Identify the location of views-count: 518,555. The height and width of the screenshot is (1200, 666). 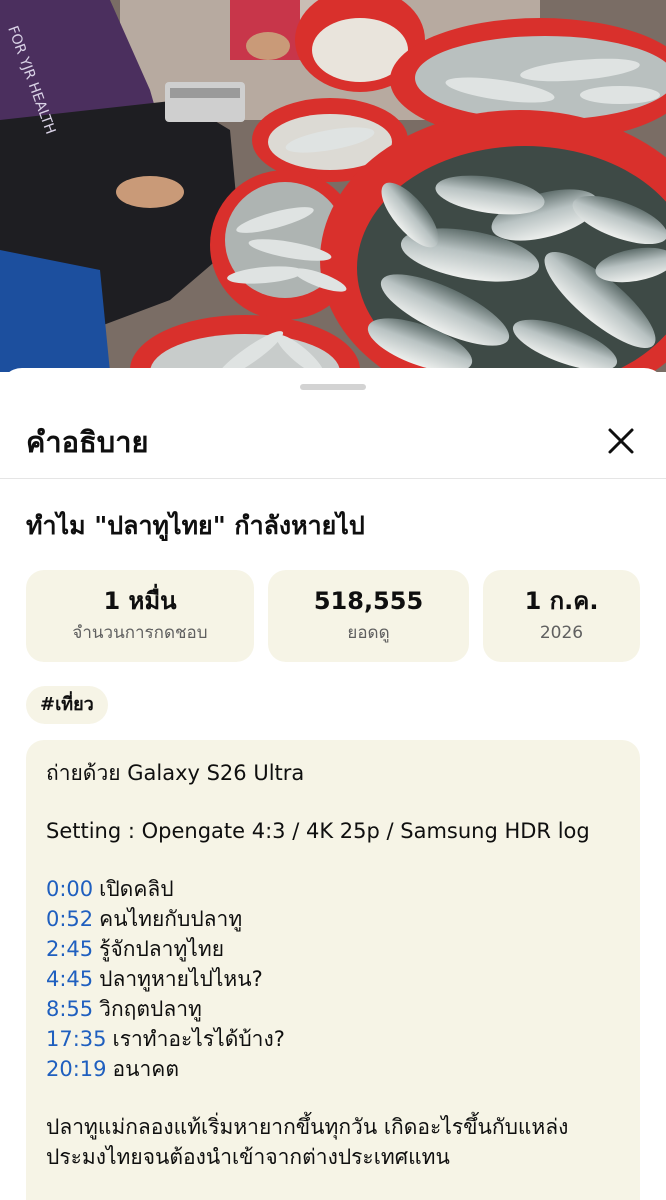
(368, 601).